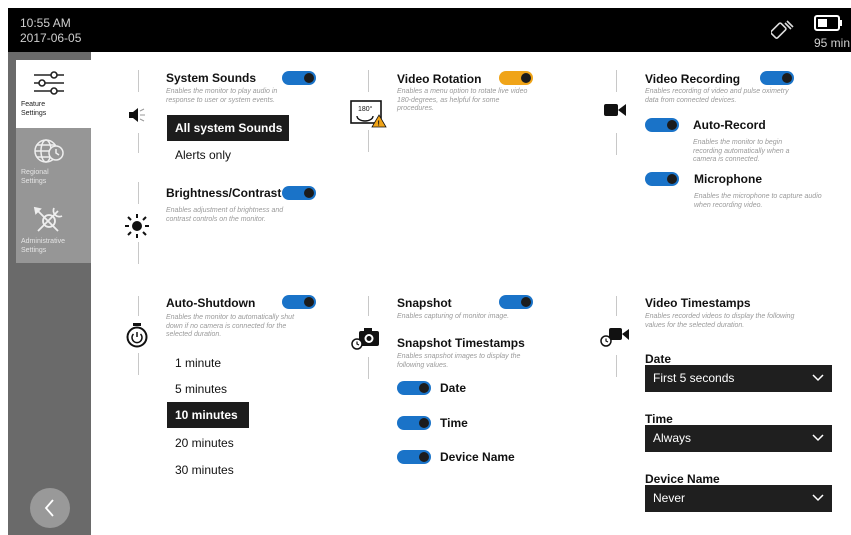 The height and width of the screenshot is (535, 851). I want to click on snapshot-device-name-label: Device Name, so click(477, 457).